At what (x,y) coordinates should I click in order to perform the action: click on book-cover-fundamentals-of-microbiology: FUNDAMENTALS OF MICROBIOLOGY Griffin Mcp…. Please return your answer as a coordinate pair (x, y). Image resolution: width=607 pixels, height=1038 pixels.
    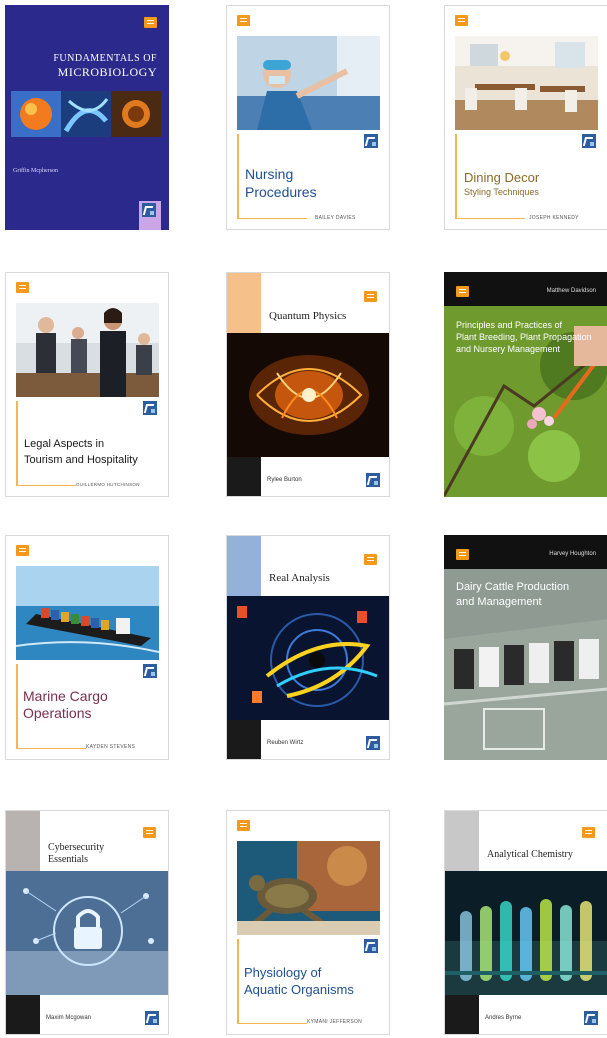
    Looking at the image, I should click on (87, 117).